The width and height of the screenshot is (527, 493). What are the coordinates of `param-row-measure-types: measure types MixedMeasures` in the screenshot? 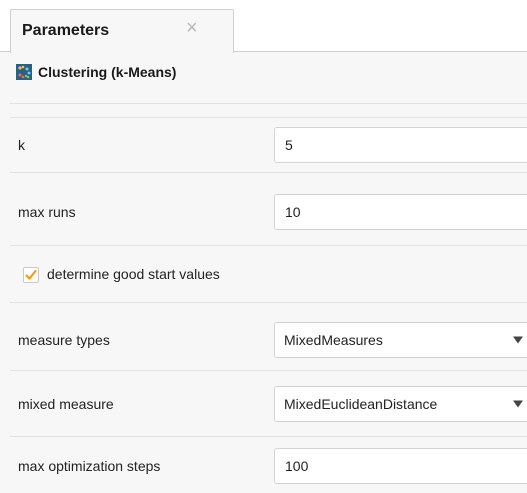 It's located at (268, 340).